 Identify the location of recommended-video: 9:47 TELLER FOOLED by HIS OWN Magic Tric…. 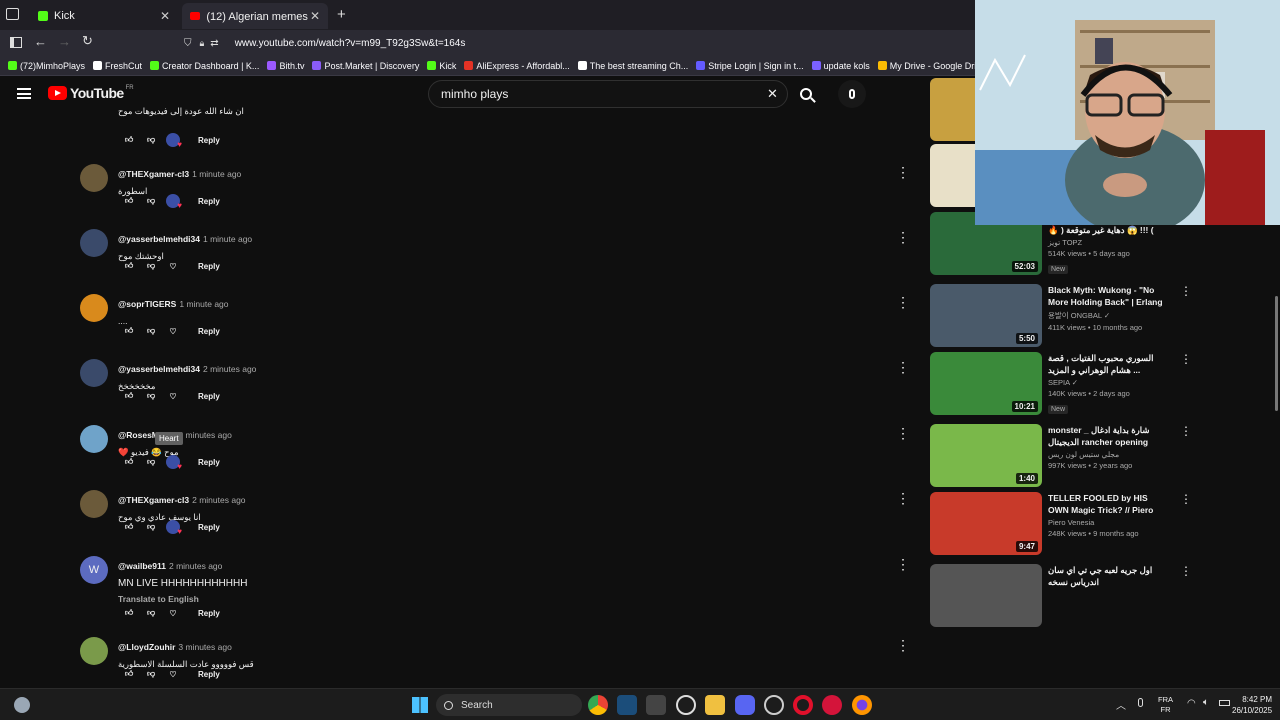
(1061, 525).